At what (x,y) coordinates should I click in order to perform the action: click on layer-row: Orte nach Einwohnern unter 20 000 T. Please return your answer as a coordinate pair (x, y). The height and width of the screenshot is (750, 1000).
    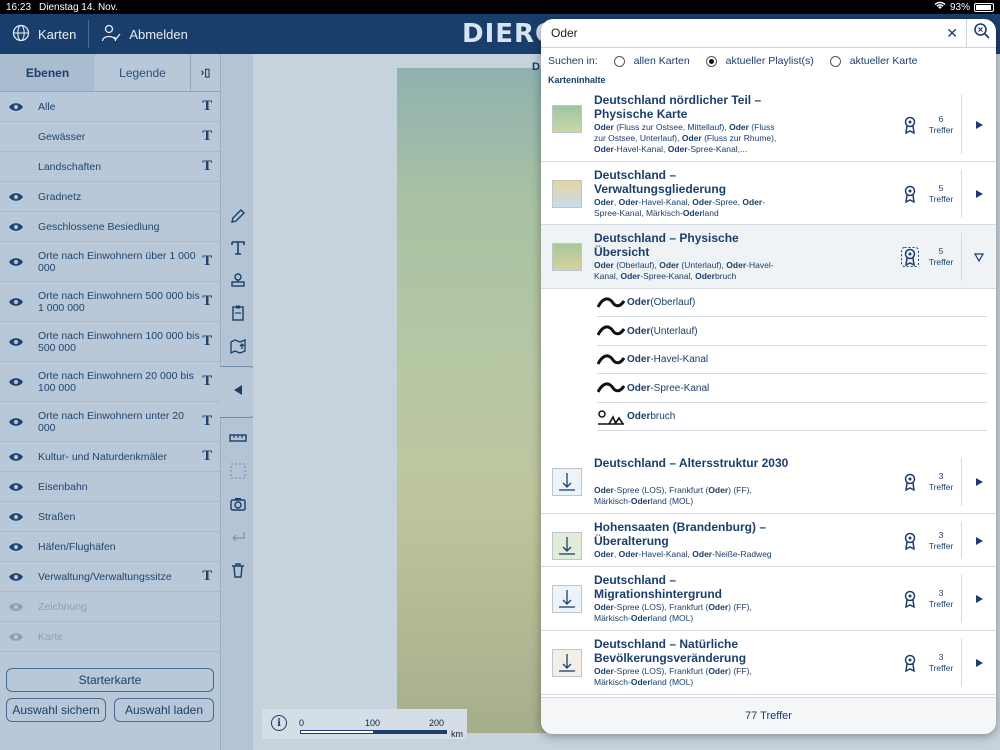
    Looking at the image, I should click on (110, 422).